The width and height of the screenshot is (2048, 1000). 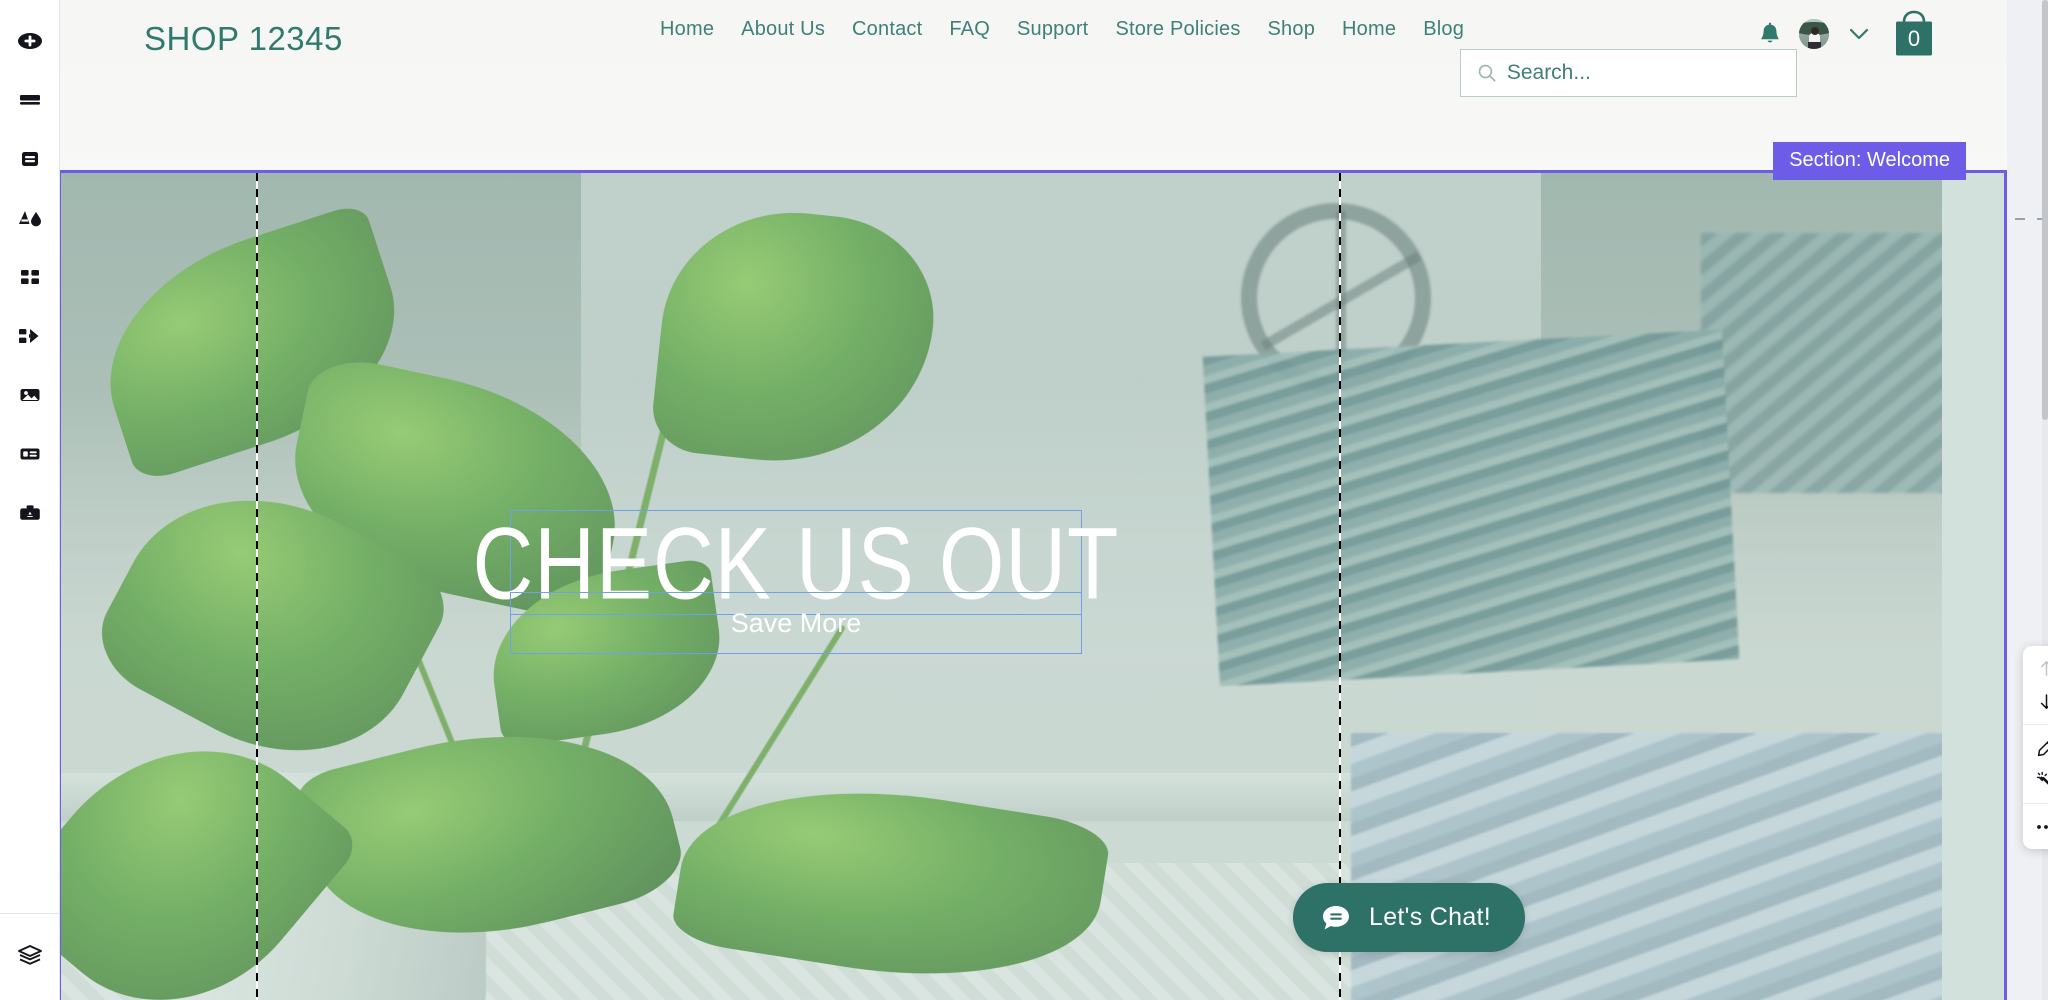 I want to click on cart-button: 0, so click(x=1914, y=34).